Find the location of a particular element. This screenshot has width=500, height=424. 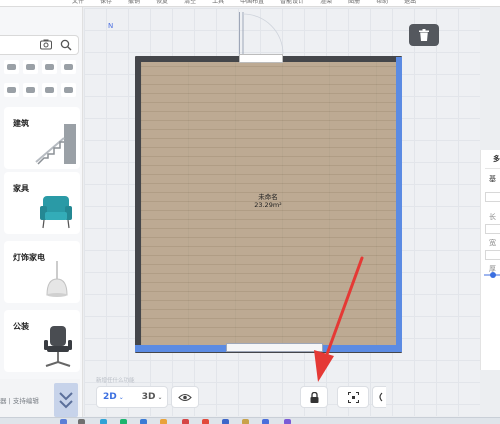

width-label: 宽 is located at coordinates (492, 243).